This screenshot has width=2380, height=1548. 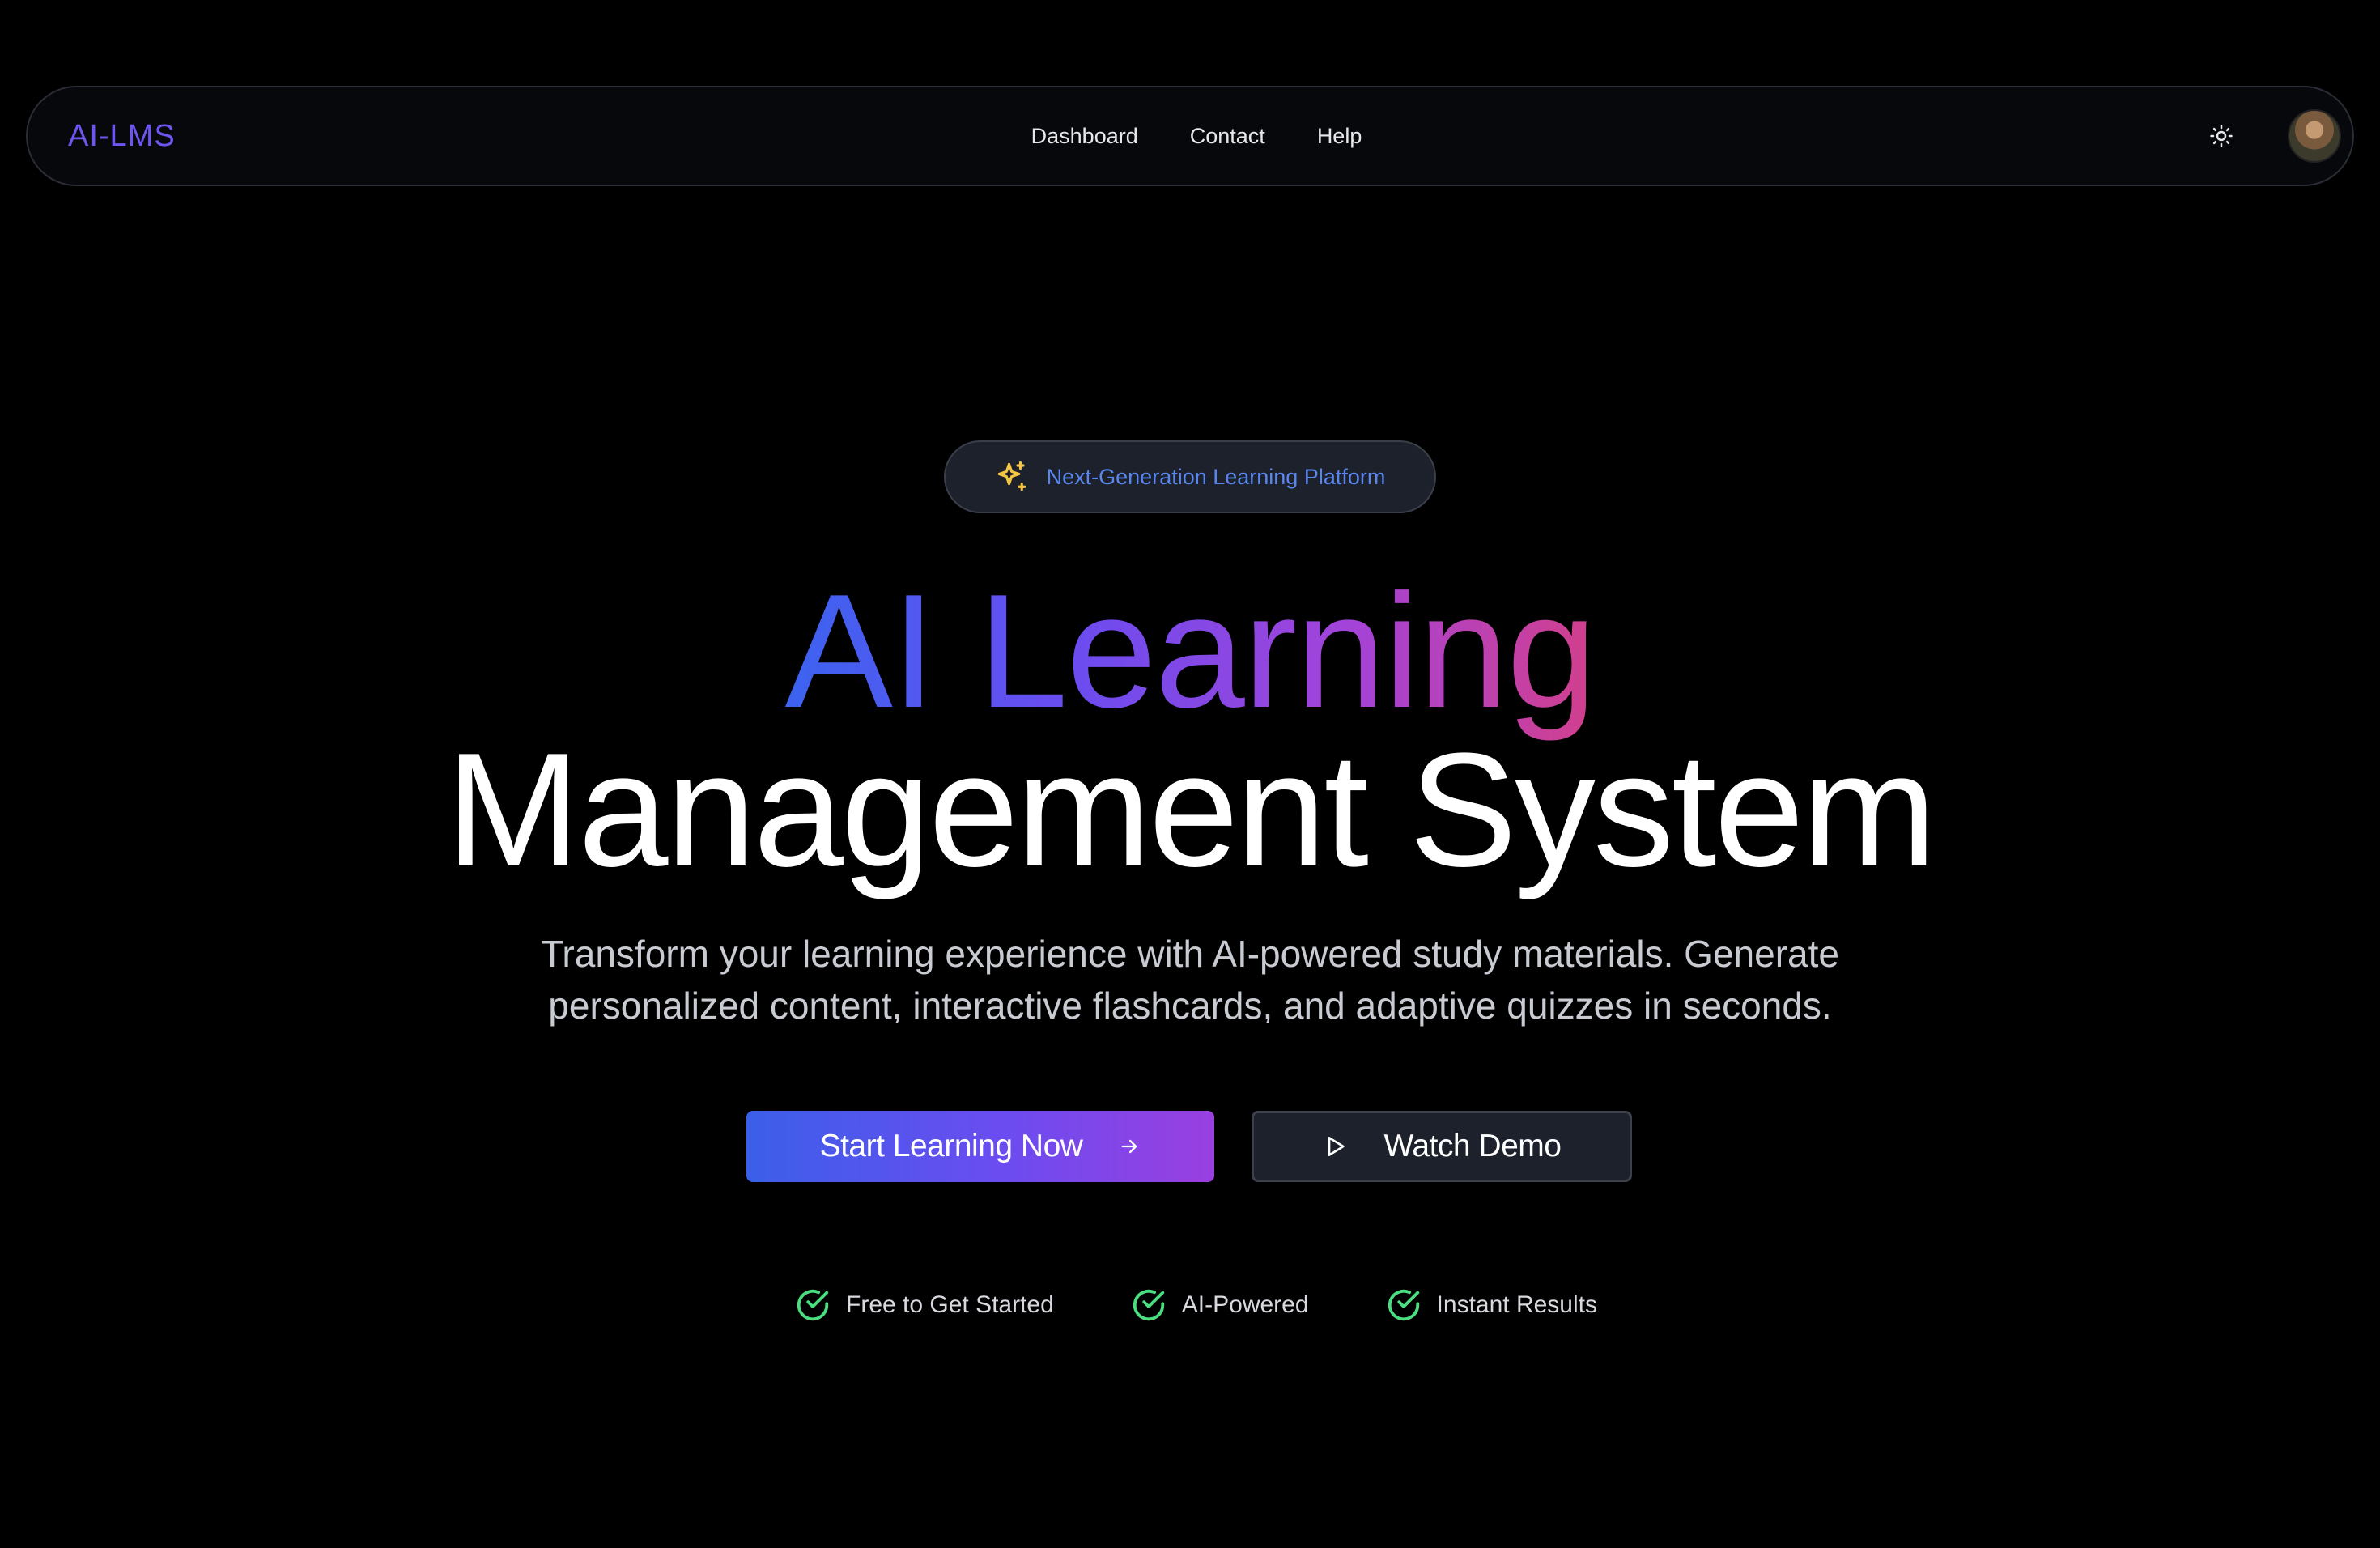 I want to click on feature-item: Instant Results, so click(x=1491, y=1305).